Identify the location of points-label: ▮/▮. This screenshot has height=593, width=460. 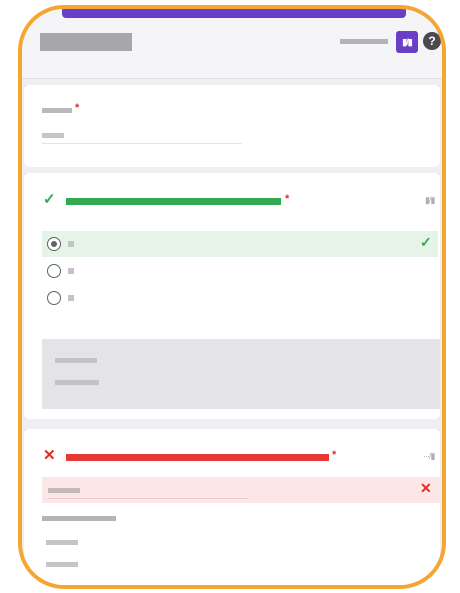
(430, 200).